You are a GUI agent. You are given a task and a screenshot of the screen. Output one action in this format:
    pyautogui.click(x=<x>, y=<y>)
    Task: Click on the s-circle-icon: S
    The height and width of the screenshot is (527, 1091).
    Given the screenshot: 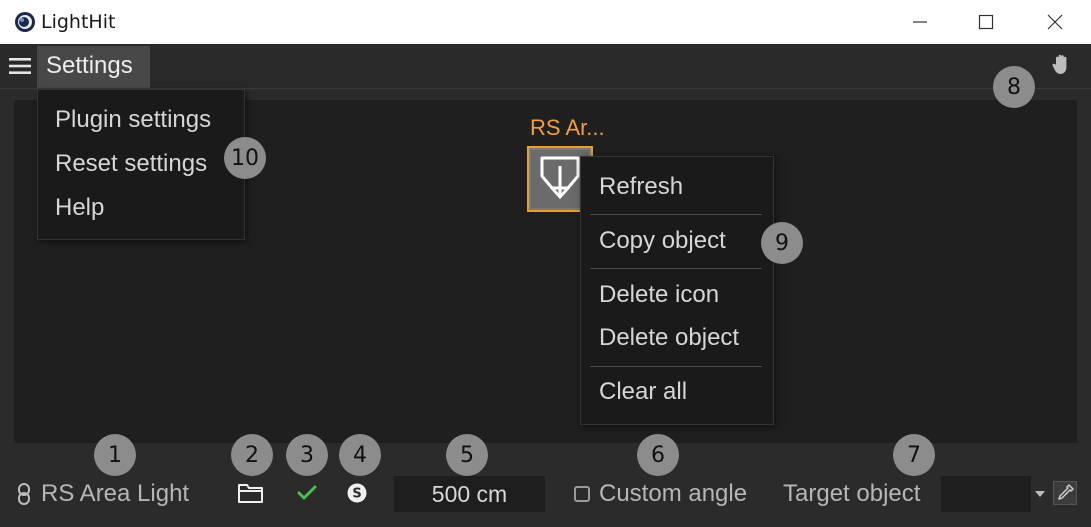 What is the action you would take?
    pyautogui.click(x=357, y=493)
    